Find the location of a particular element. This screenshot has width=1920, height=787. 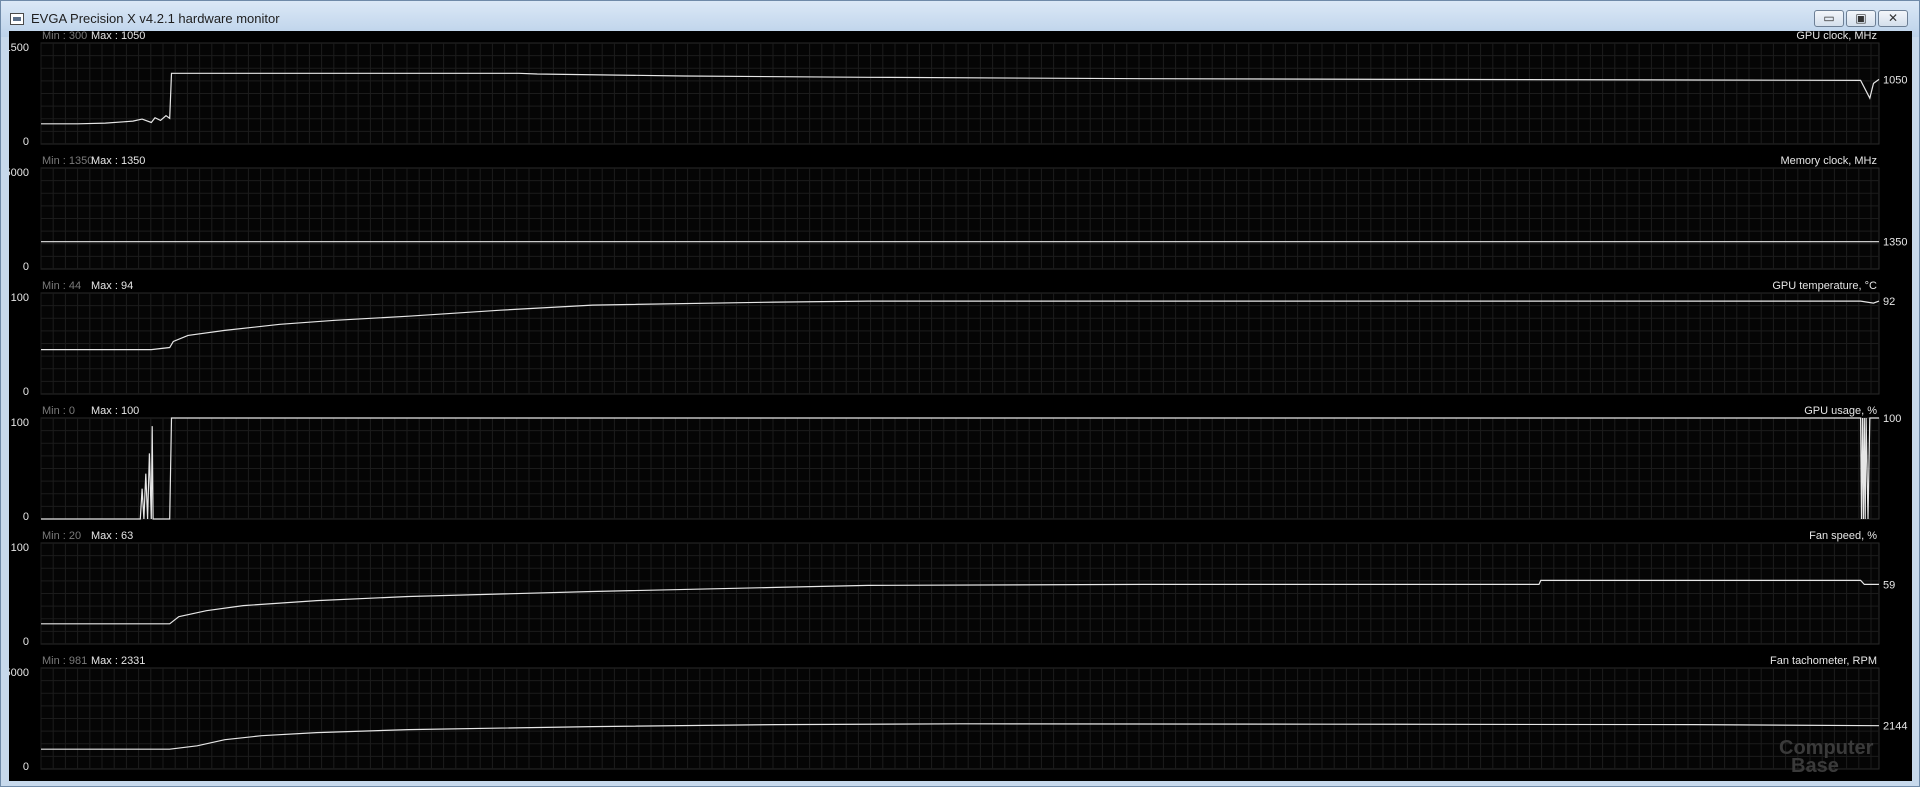

app-icon is located at coordinates (17, 19).